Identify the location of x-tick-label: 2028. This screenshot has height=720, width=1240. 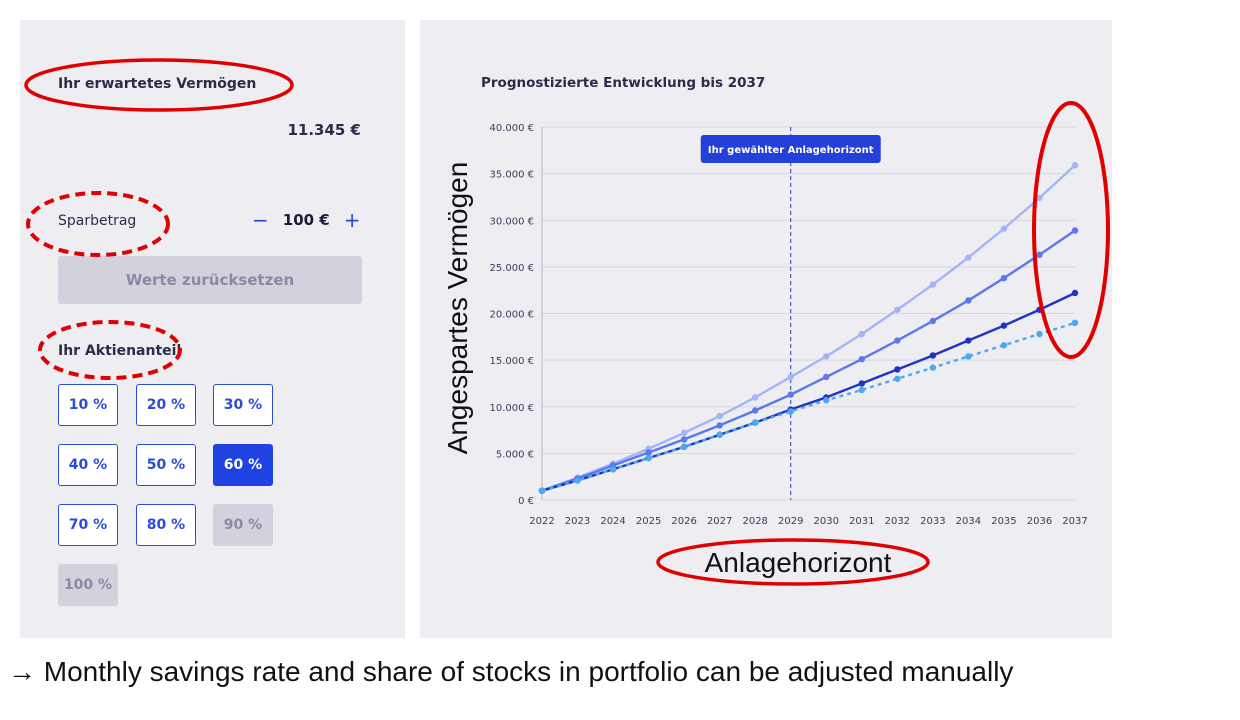
(754, 521).